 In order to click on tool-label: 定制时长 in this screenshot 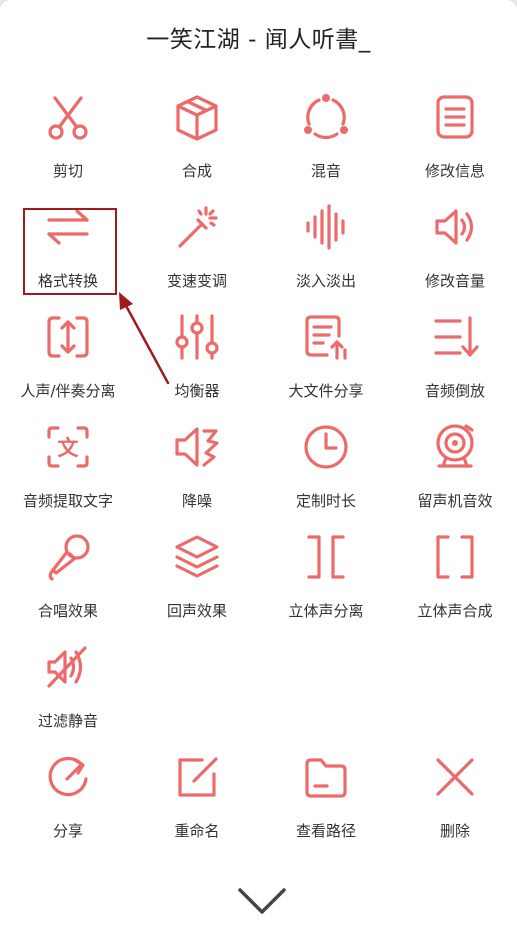, I will do `click(325, 501)`.